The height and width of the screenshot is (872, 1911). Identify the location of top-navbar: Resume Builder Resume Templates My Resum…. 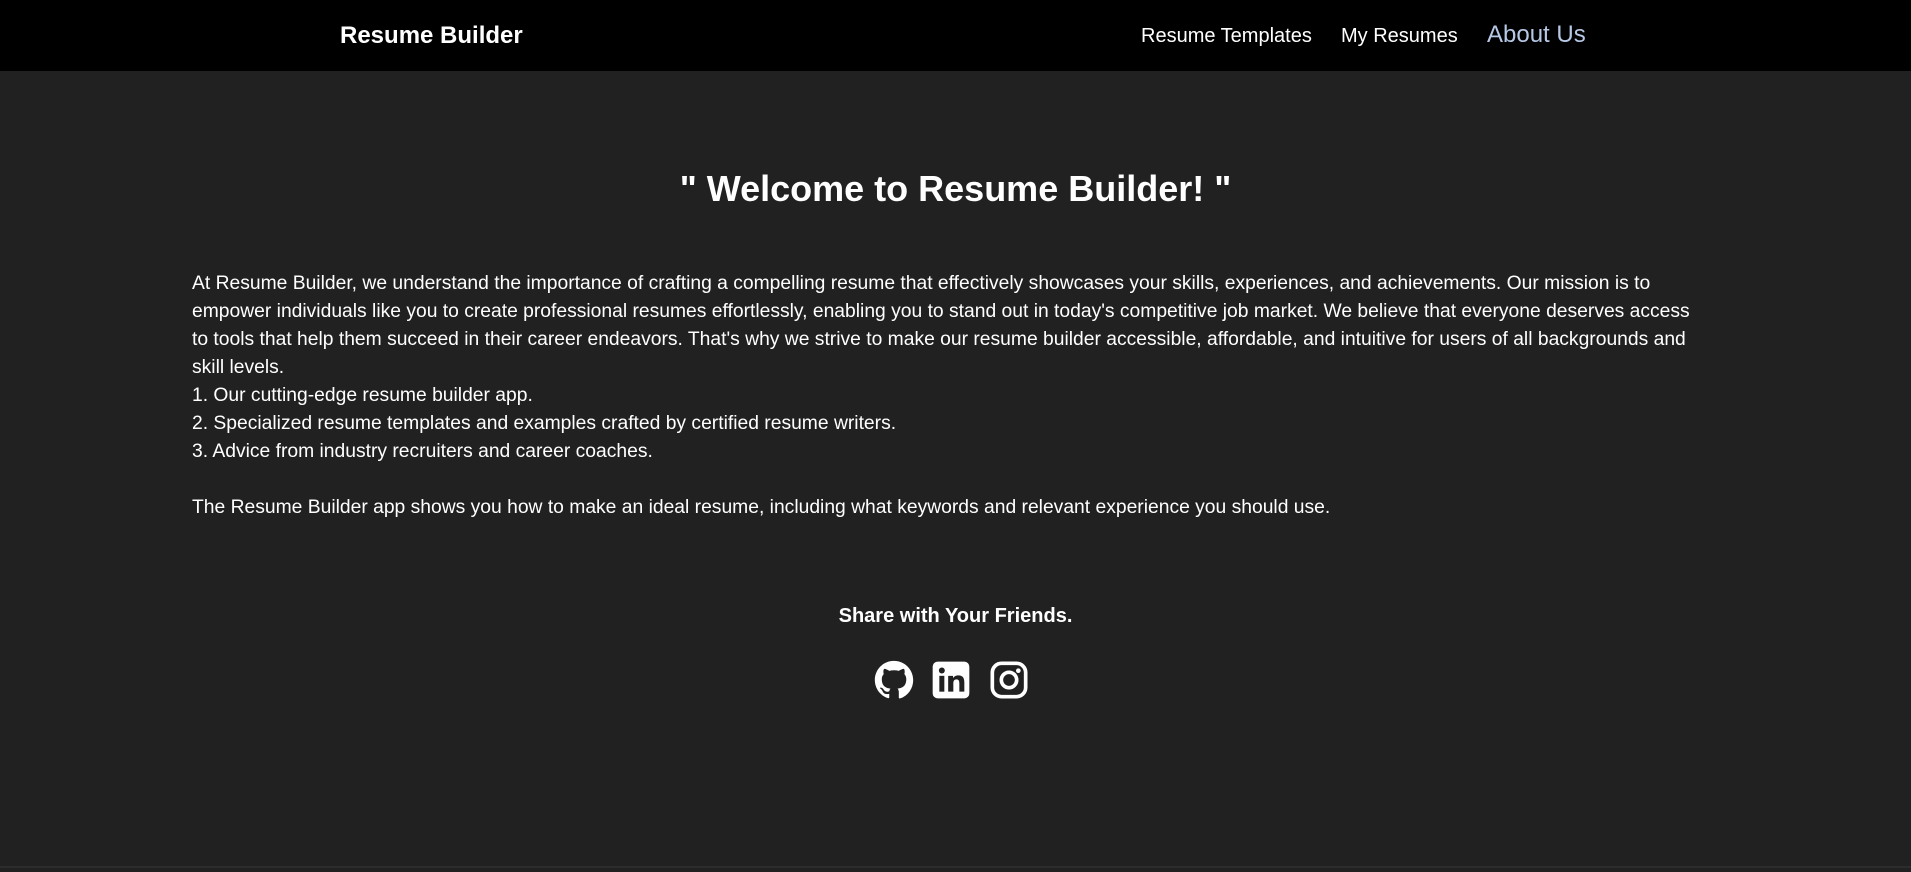
(955, 35).